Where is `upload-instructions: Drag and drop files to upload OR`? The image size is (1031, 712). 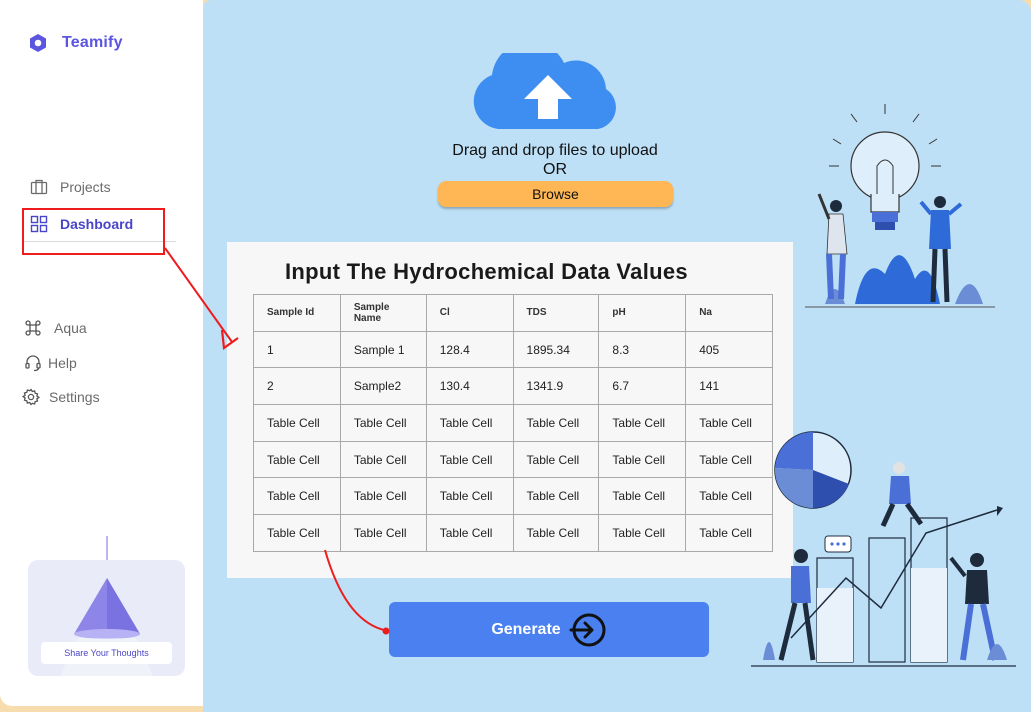
upload-instructions: Drag and drop files to upload OR is located at coordinates (555, 160).